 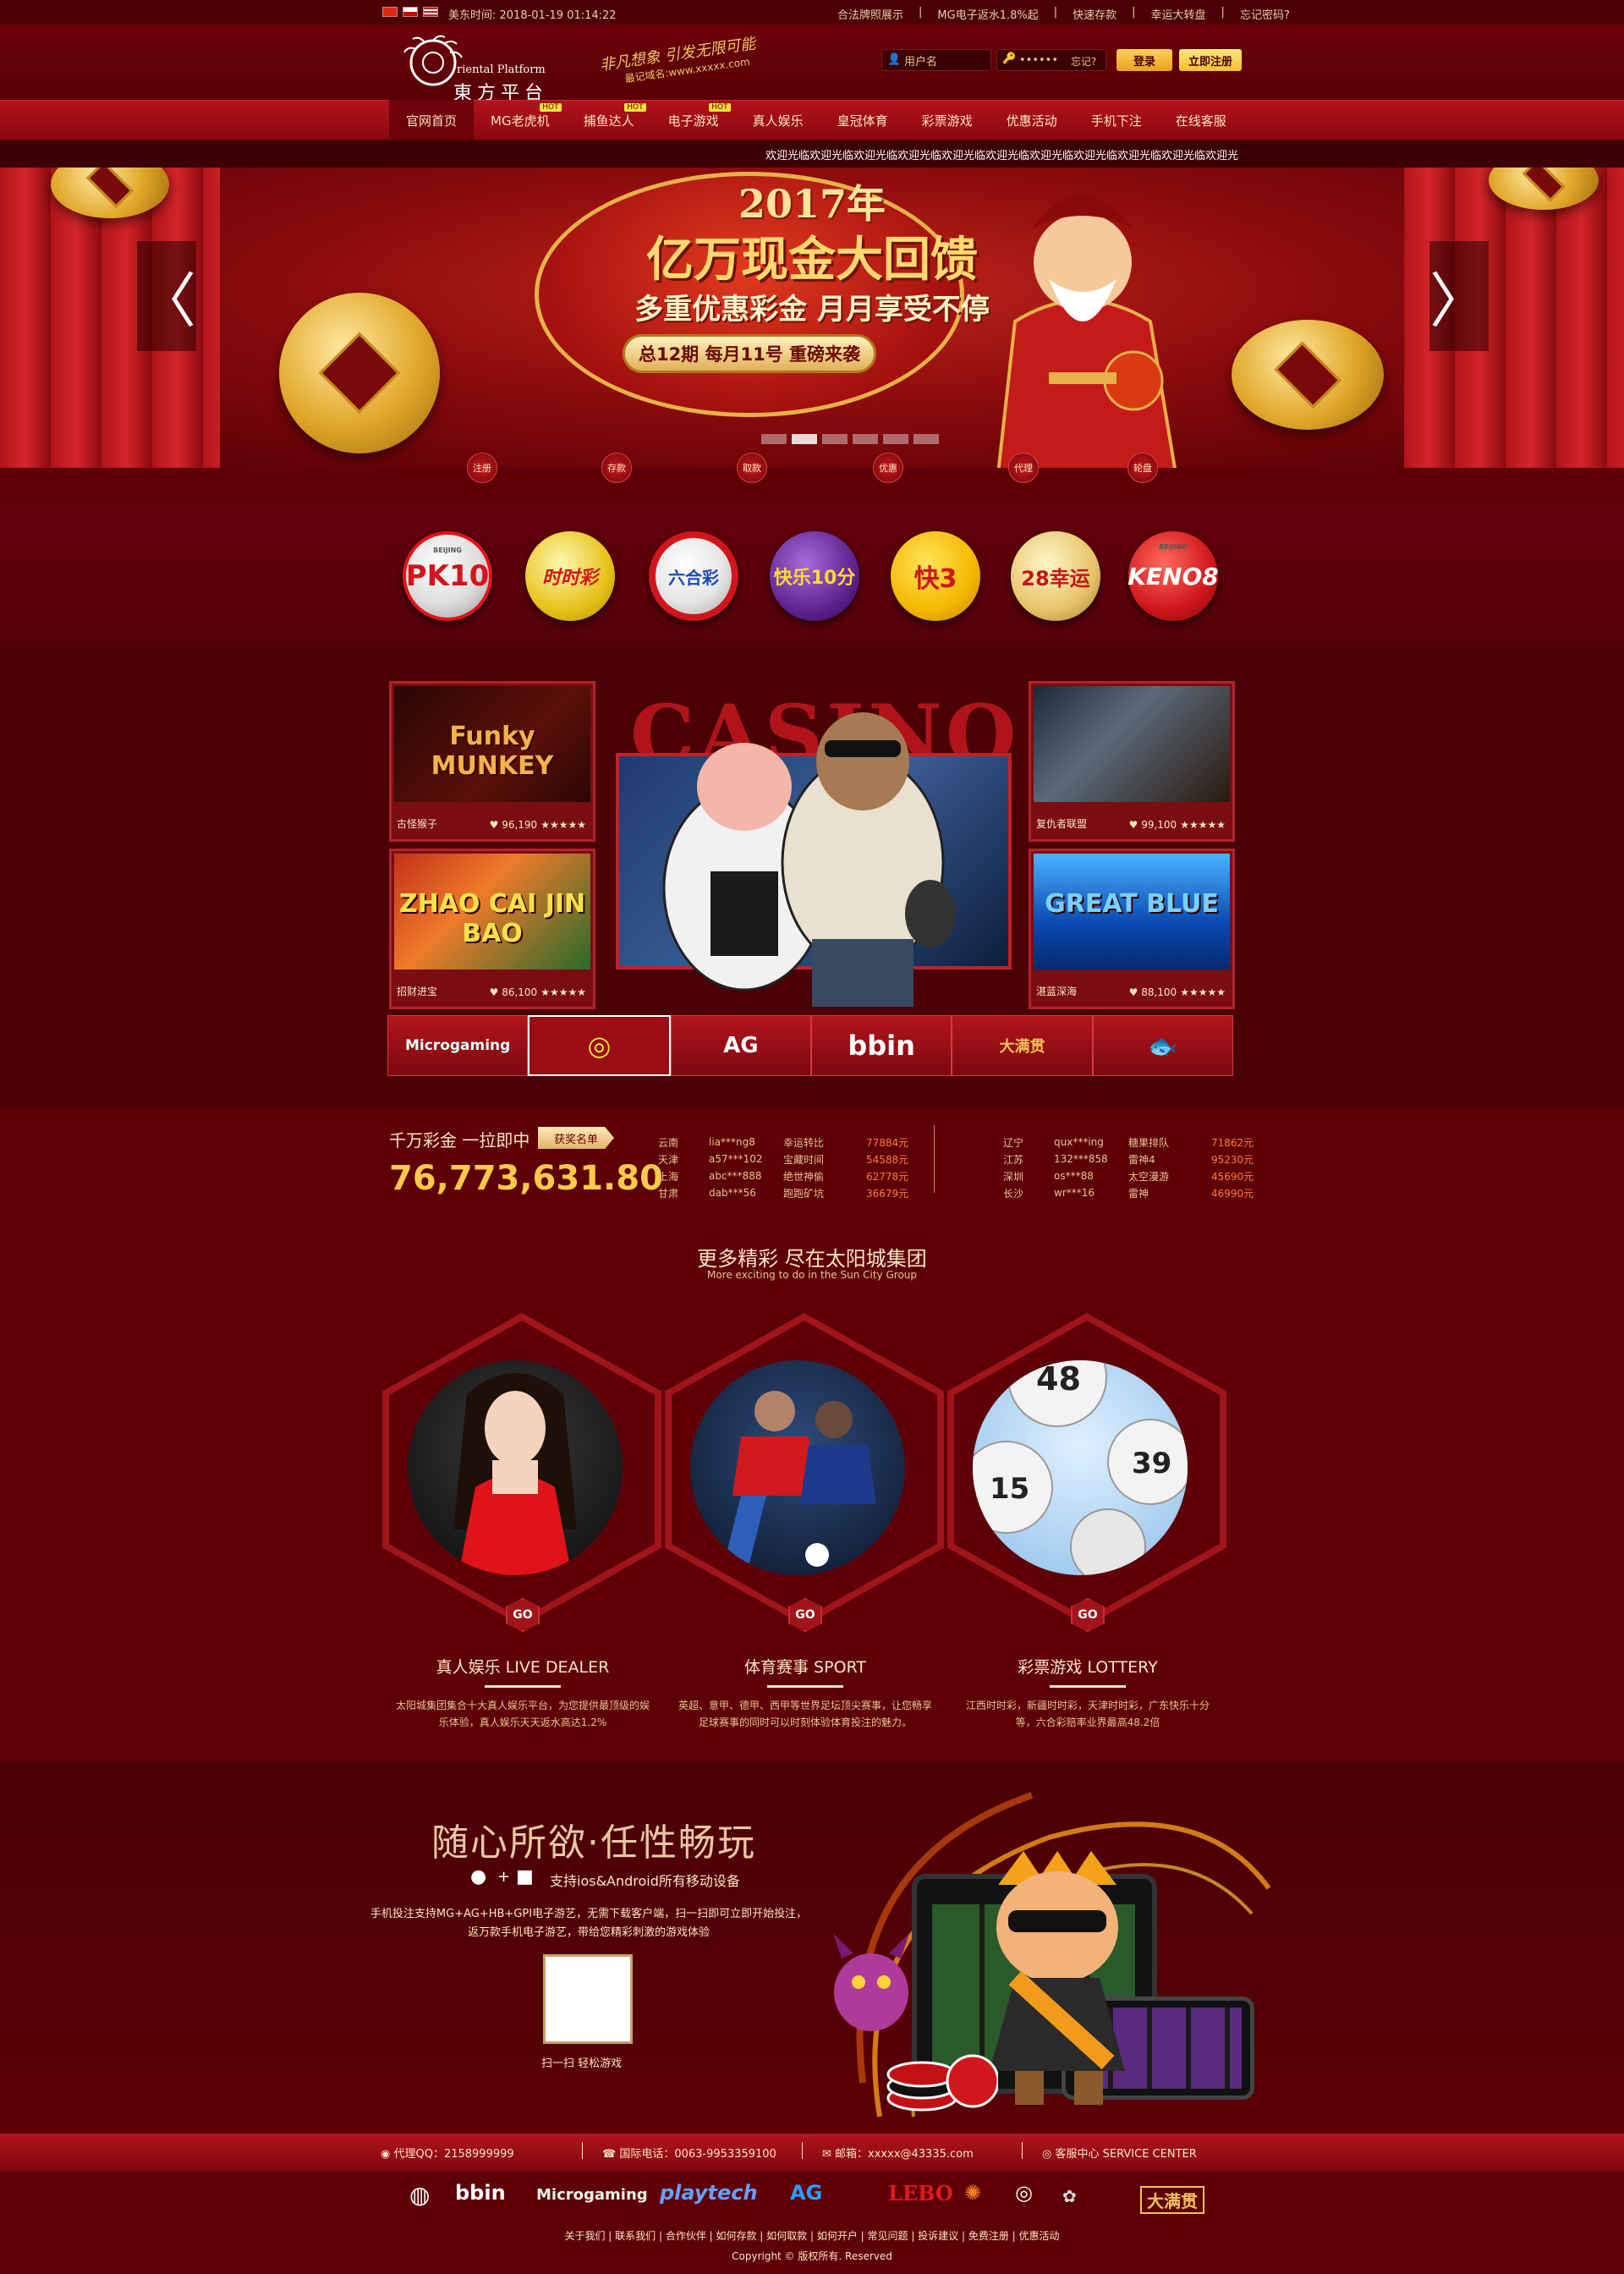 I want to click on provider-logo: Microgaming, so click(x=458, y=1046).